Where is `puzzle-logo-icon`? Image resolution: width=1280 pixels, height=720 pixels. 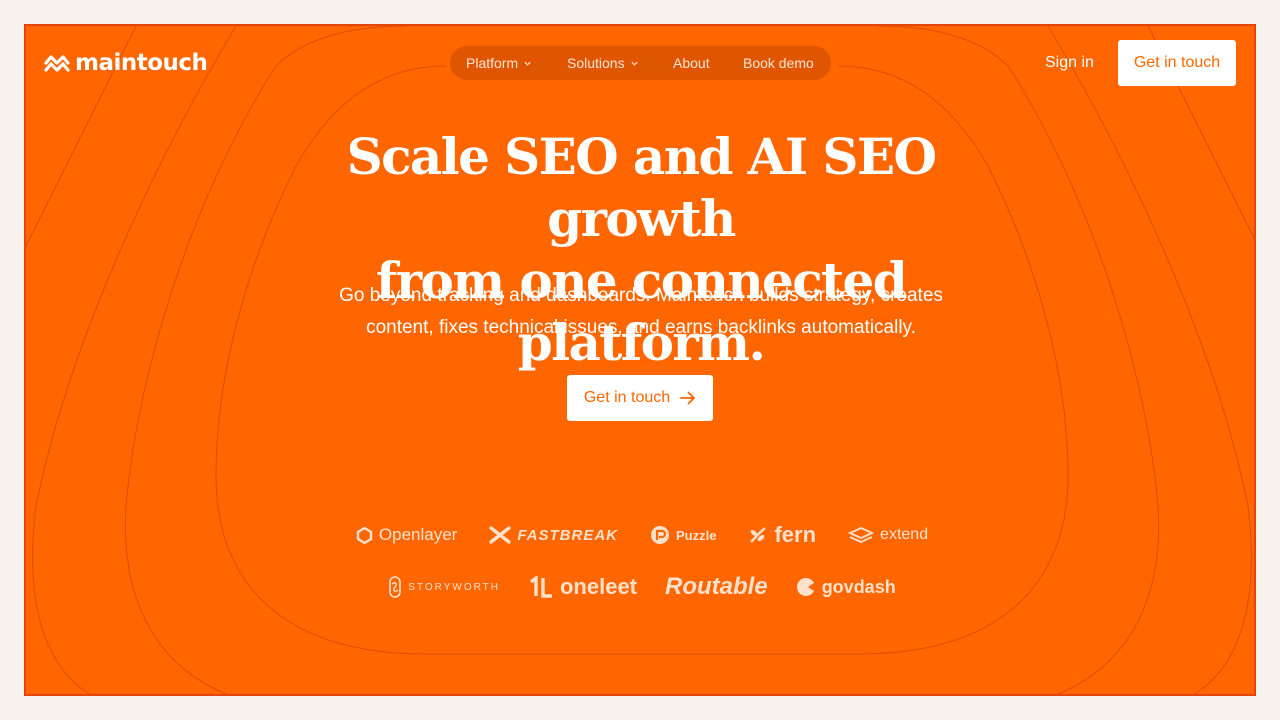
puzzle-logo-icon is located at coordinates (660, 535).